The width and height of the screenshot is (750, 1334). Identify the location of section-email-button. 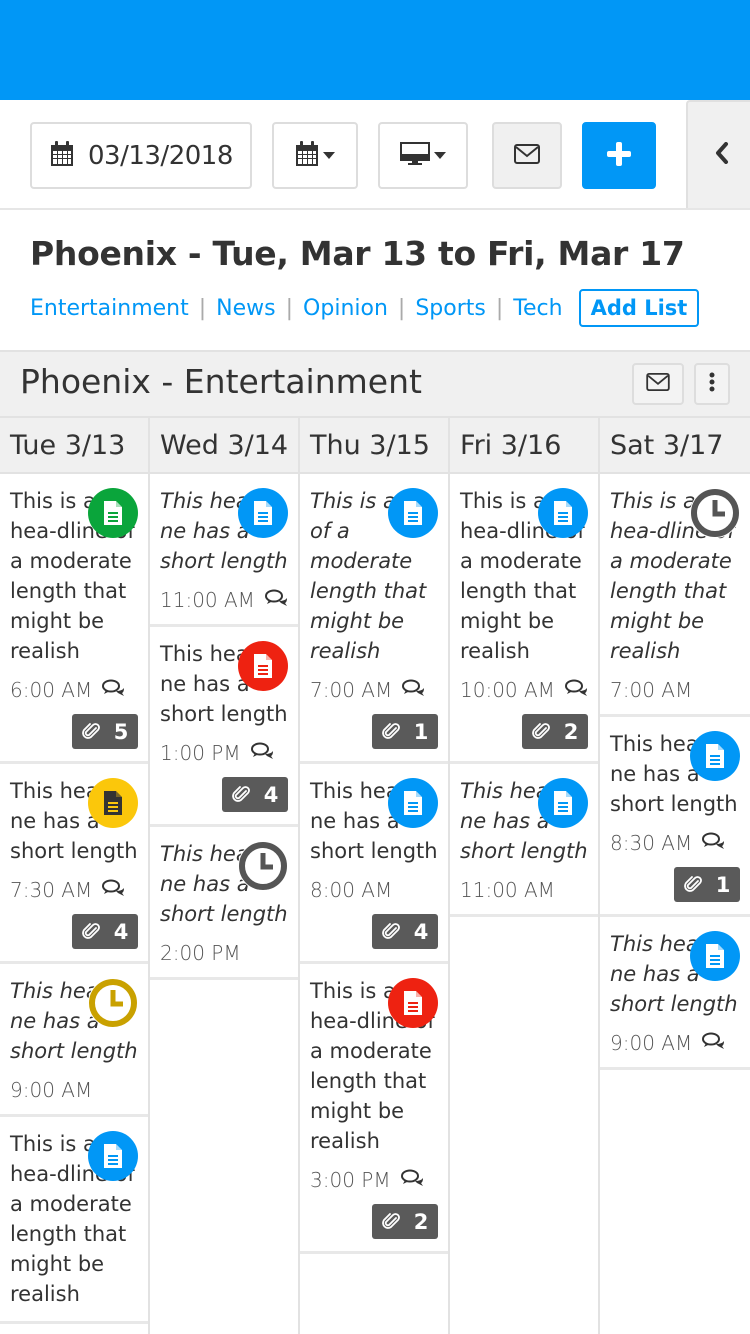
(658, 384).